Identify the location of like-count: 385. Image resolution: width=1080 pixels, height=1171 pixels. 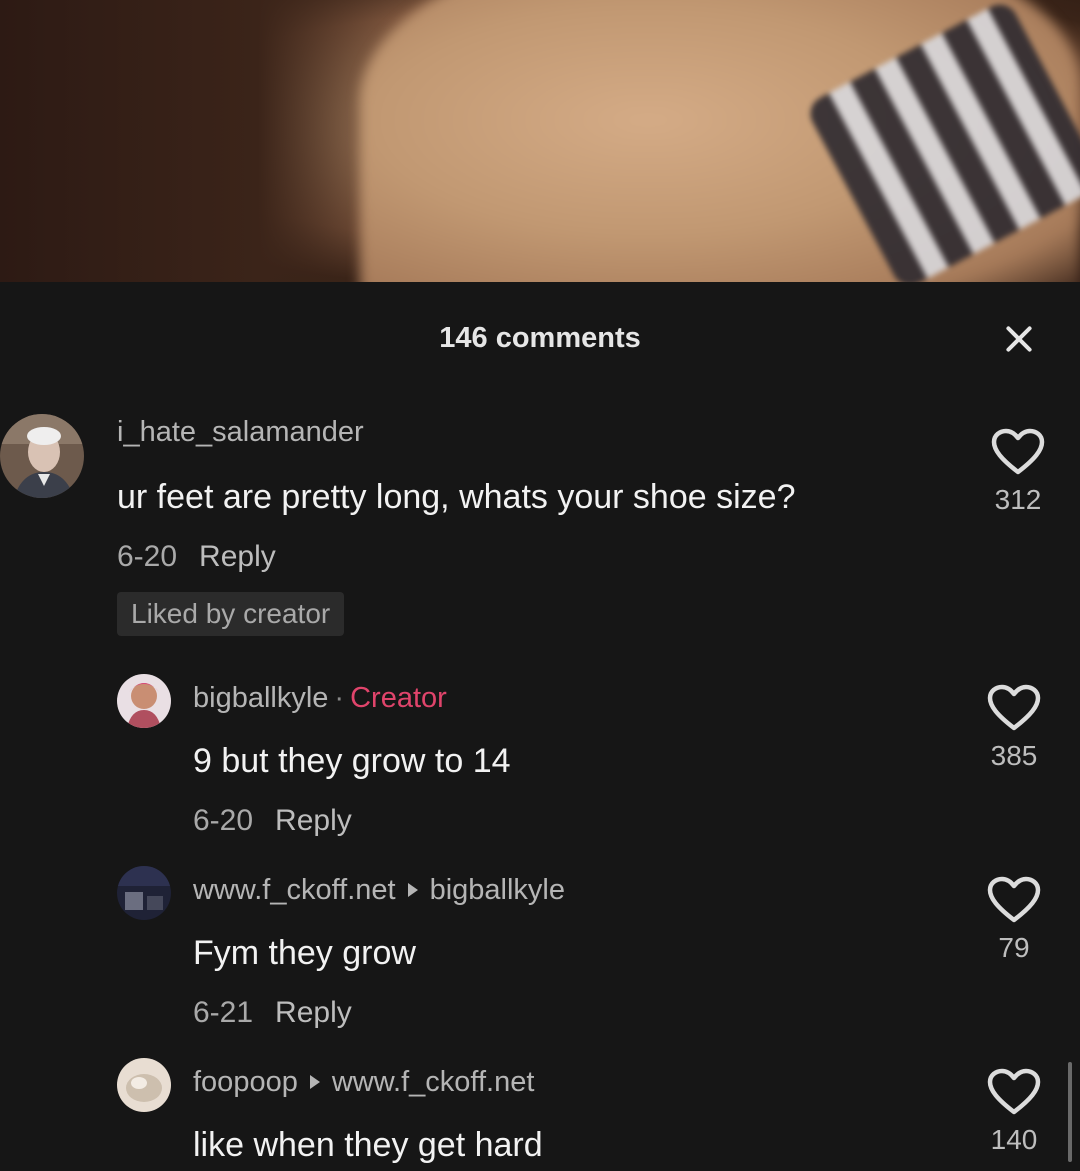
(1014, 755).